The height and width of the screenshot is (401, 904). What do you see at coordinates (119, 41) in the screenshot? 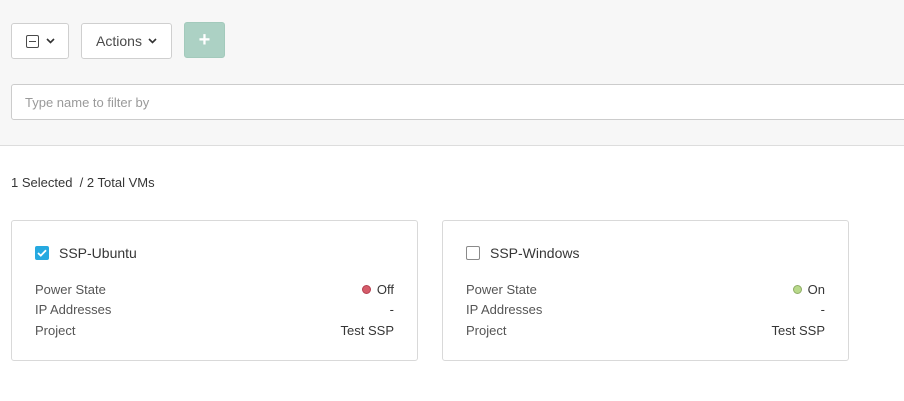
I see `actions-label: Actions` at bounding box center [119, 41].